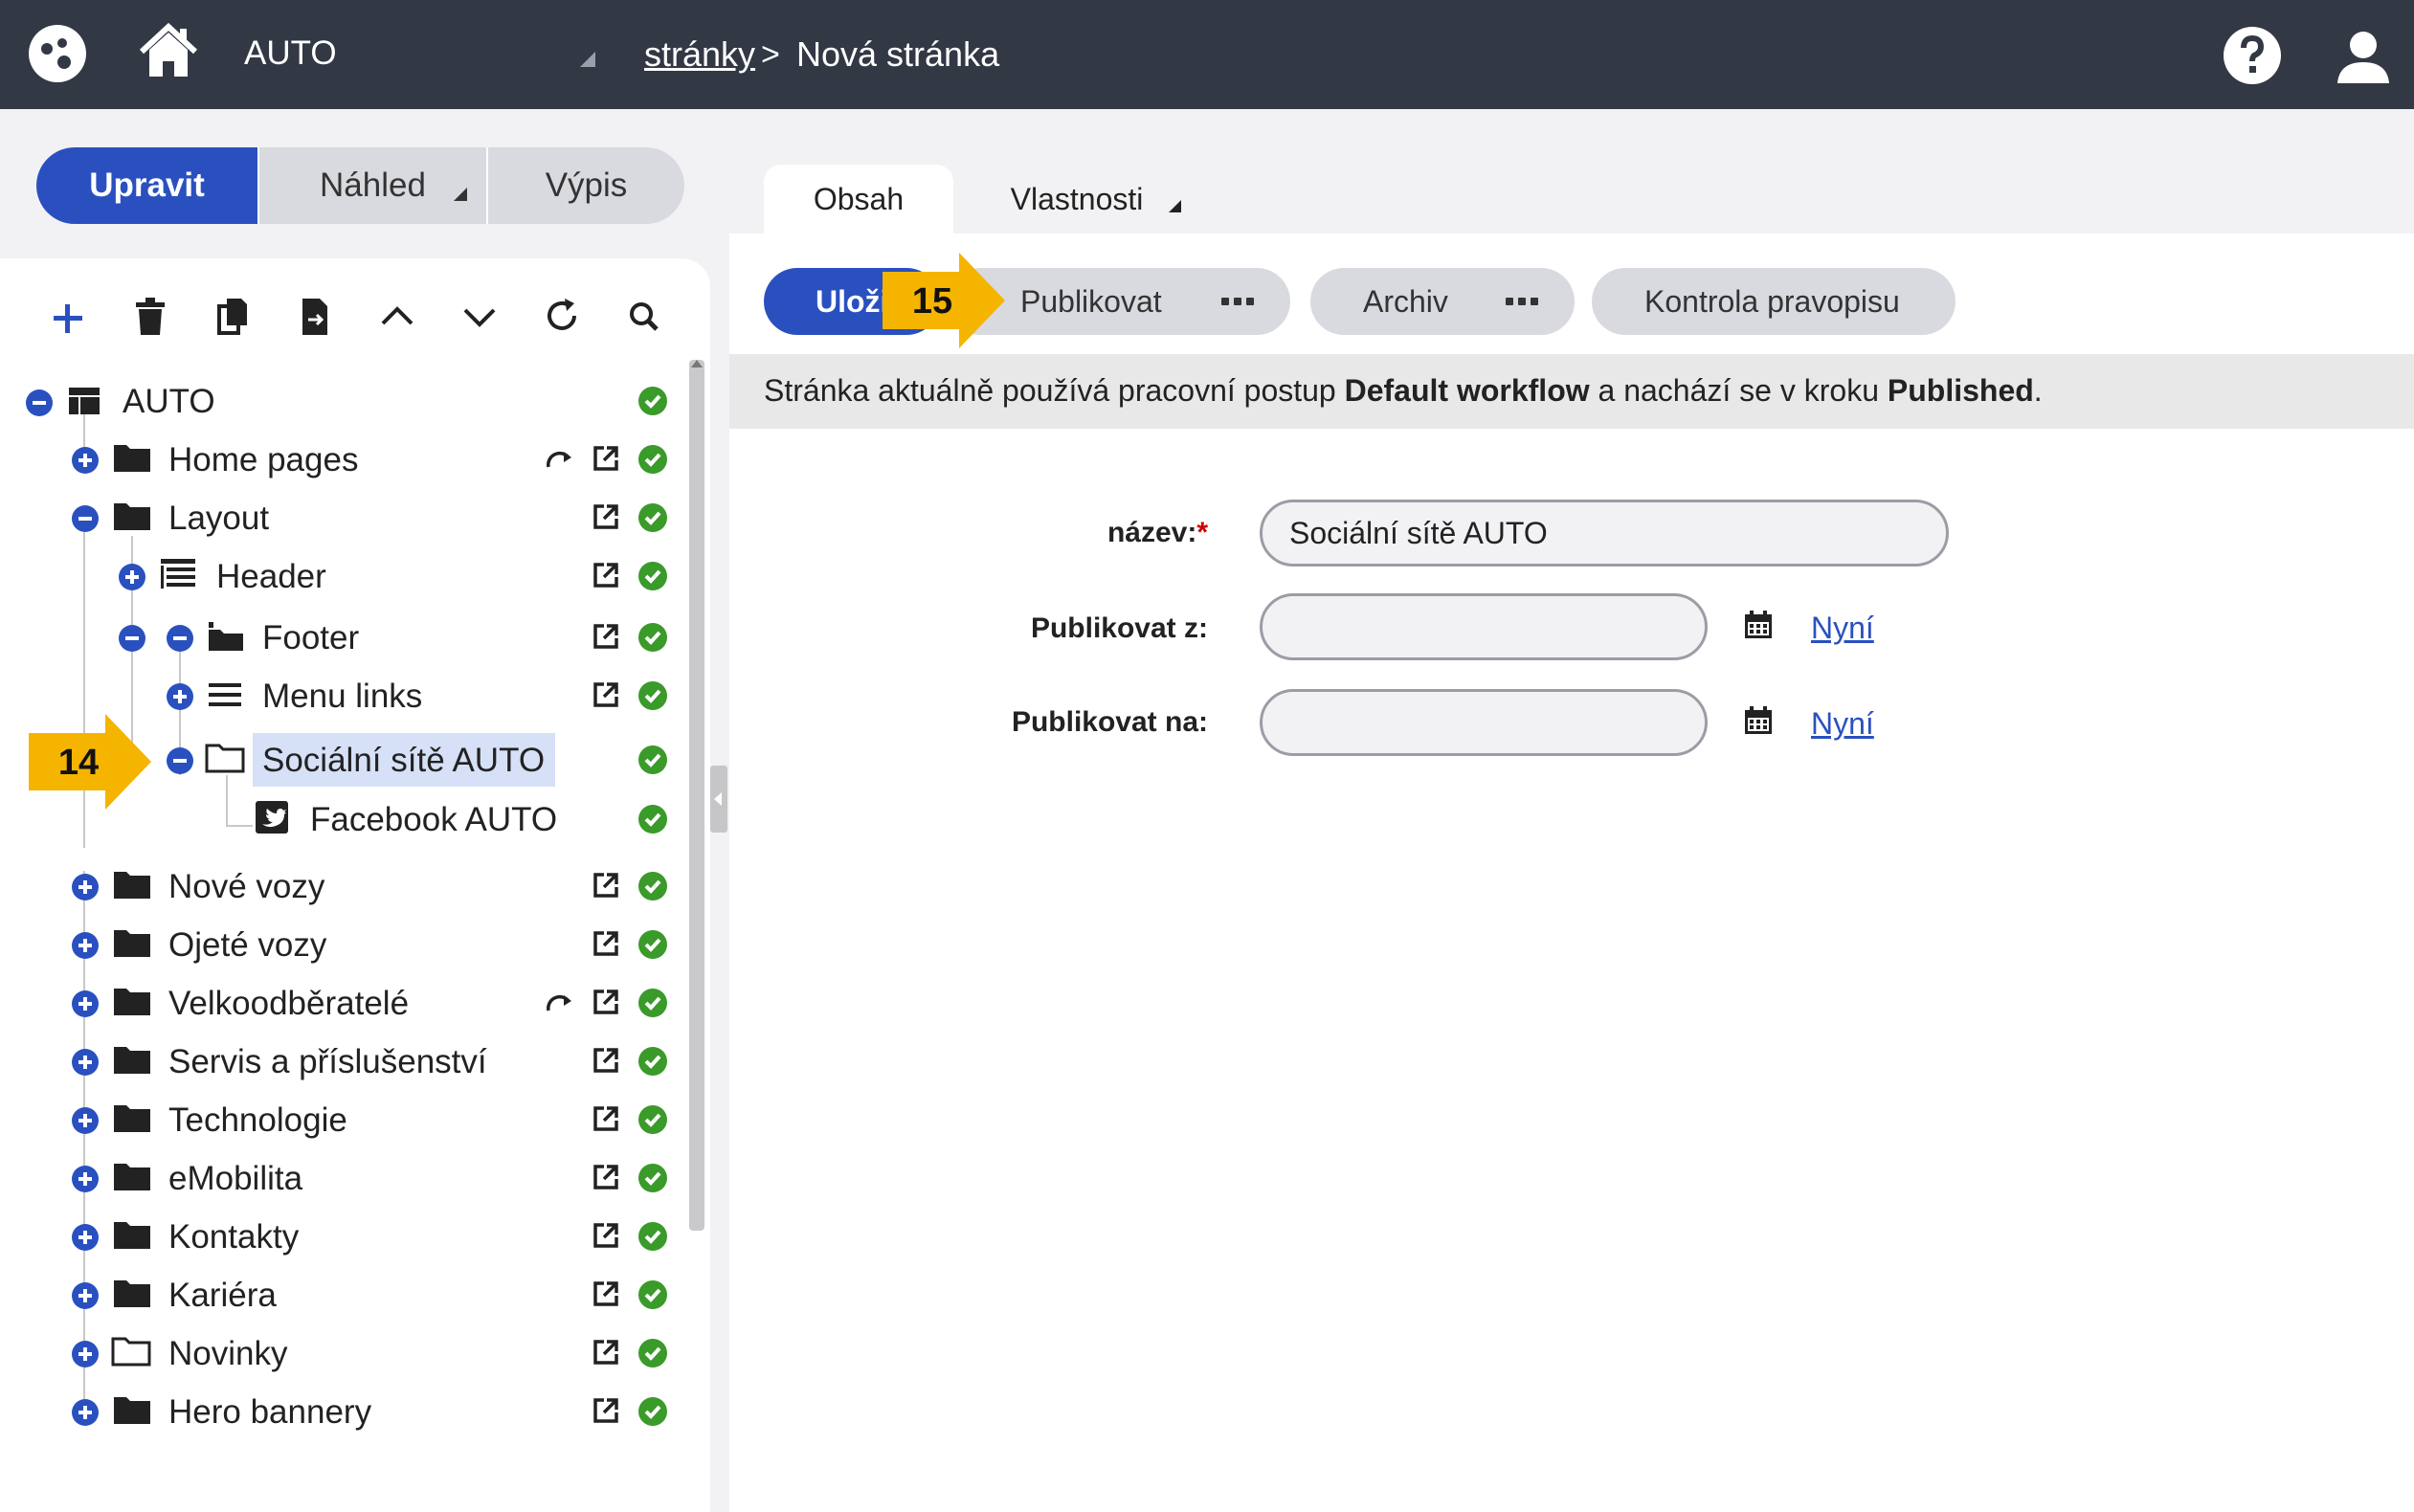 Image resolution: width=2414 pixels, height=1512 pixels. Describe the element at coordinates (344, 460) in the screenshot. I see `tree-node-home-pages: Home pages` at that location.